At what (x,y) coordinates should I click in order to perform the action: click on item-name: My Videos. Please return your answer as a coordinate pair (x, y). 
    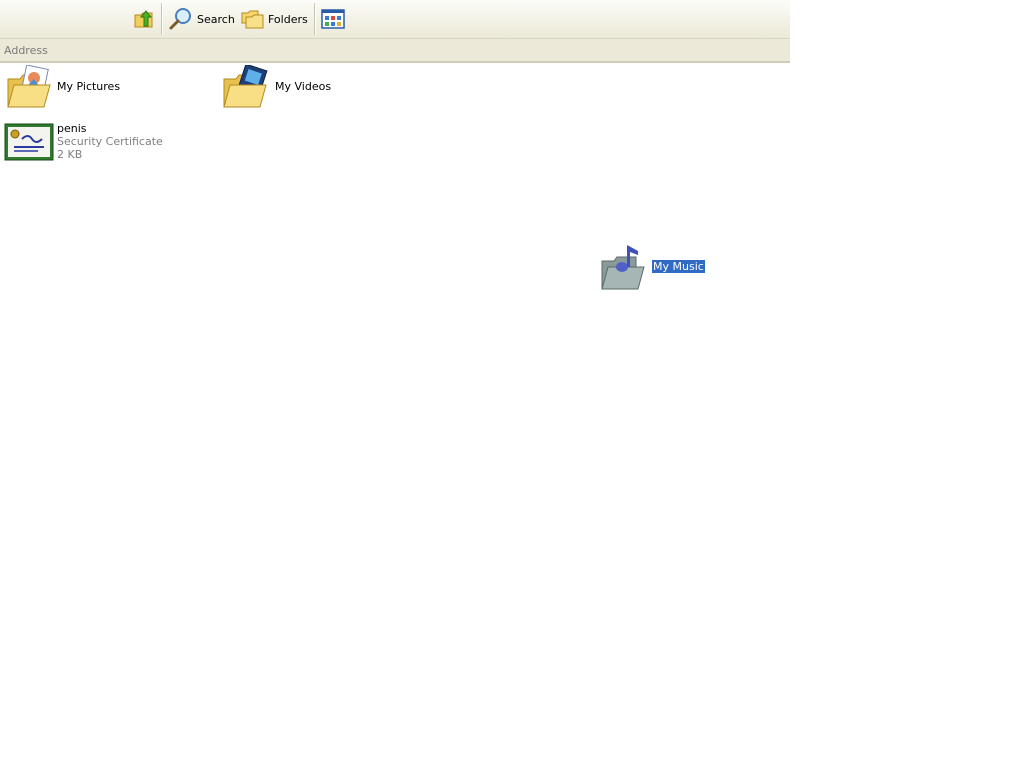
    Looking at the image, I should click on (303, 86).